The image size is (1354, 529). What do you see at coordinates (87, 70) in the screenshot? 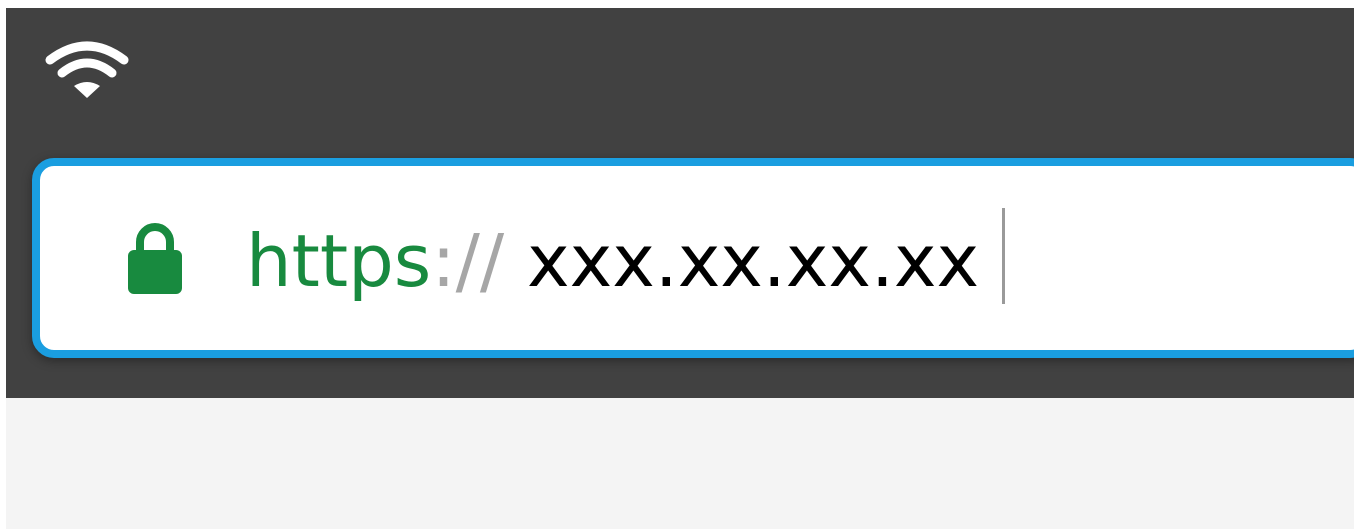
I see `wifi-icon` at bounding box center [87, 70].